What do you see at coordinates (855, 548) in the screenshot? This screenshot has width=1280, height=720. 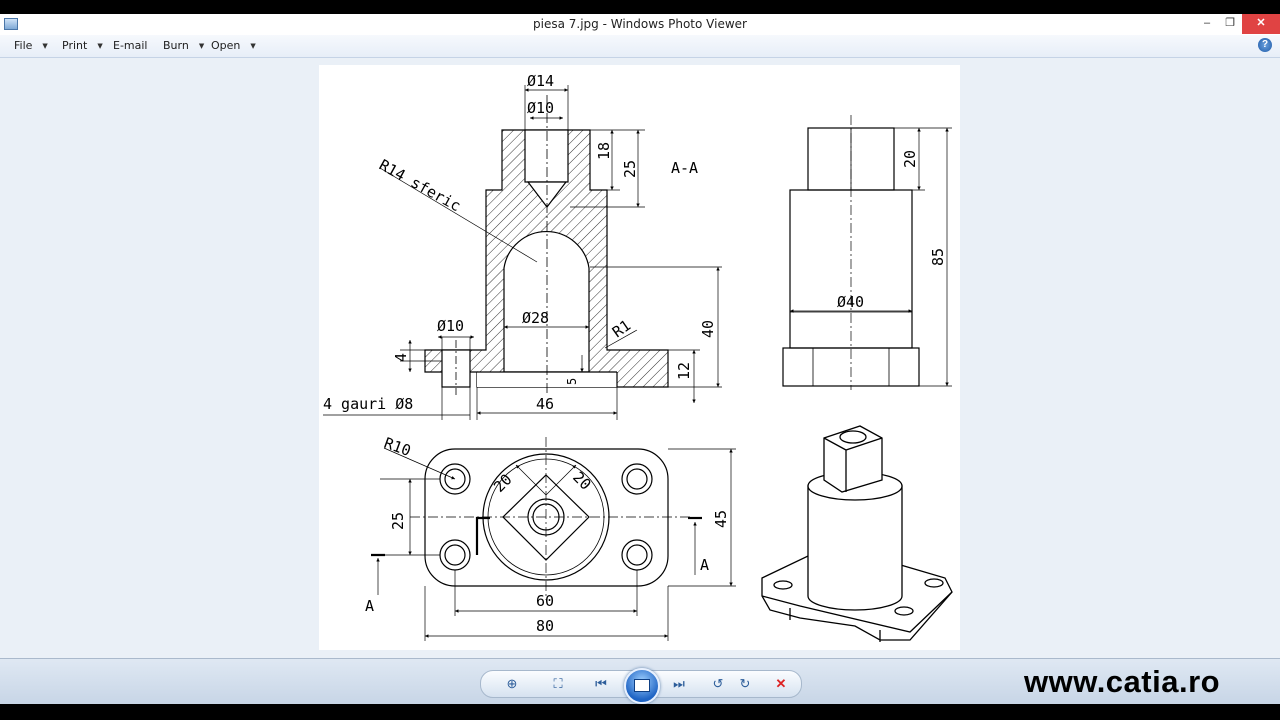 I see `iso-cylinder` at bounding box center [855, 548].